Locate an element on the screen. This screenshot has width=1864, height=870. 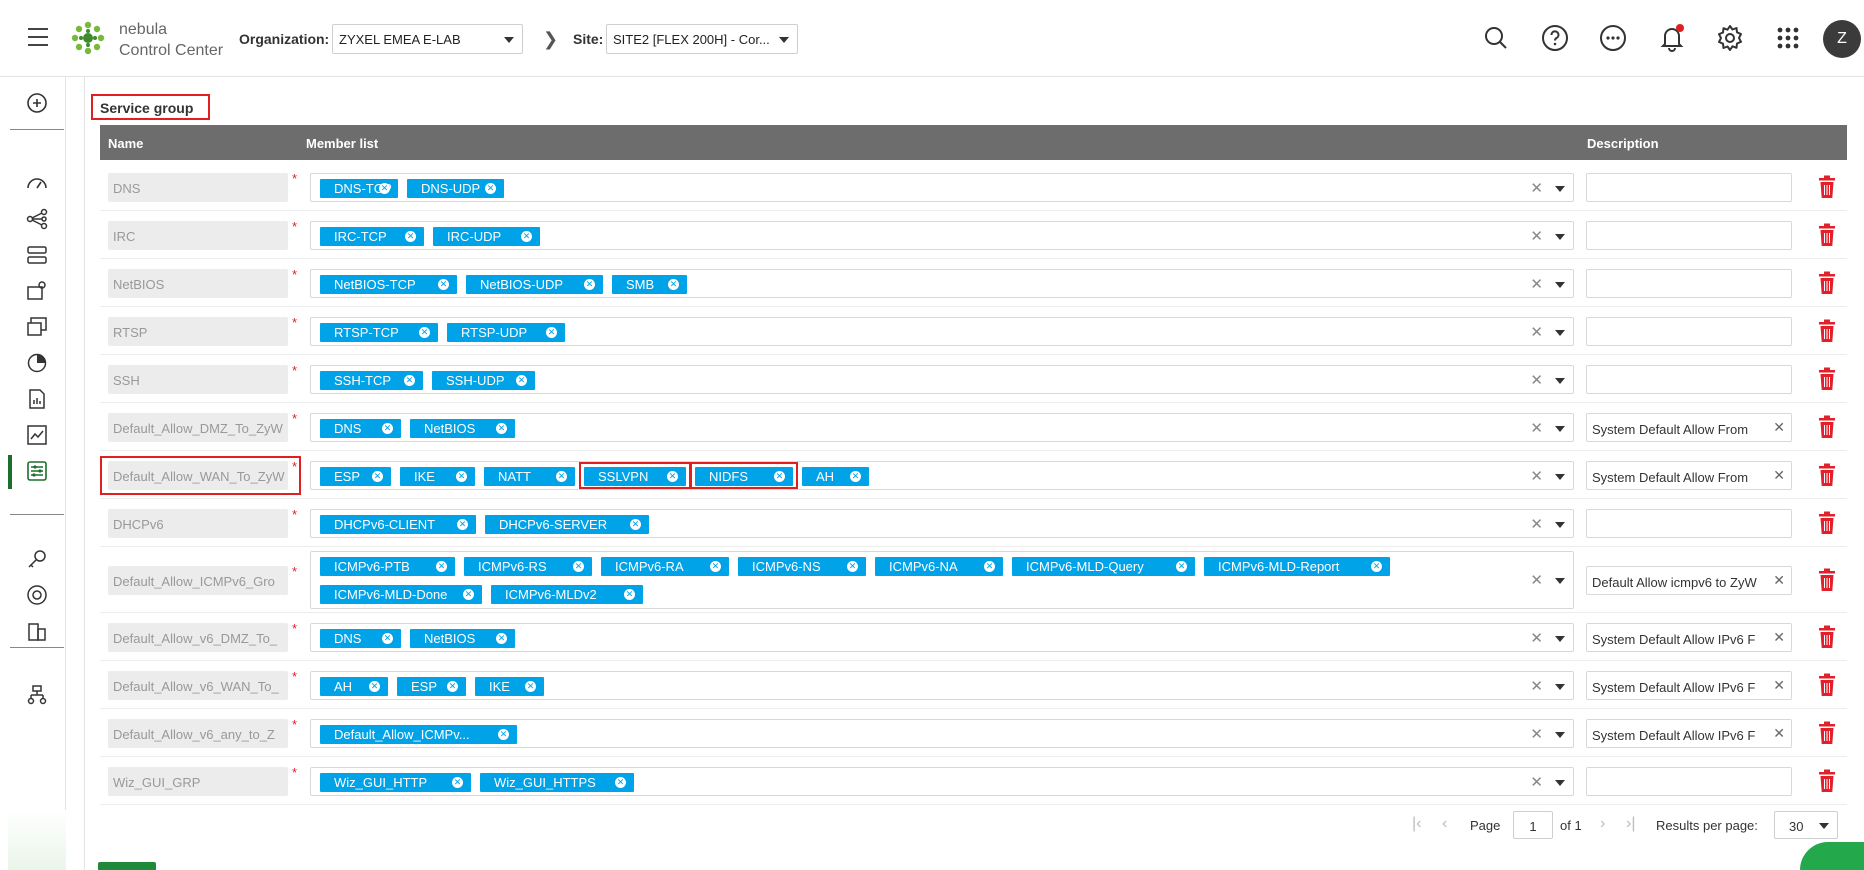
site-tree-icon is located at coordinates (37, 695).